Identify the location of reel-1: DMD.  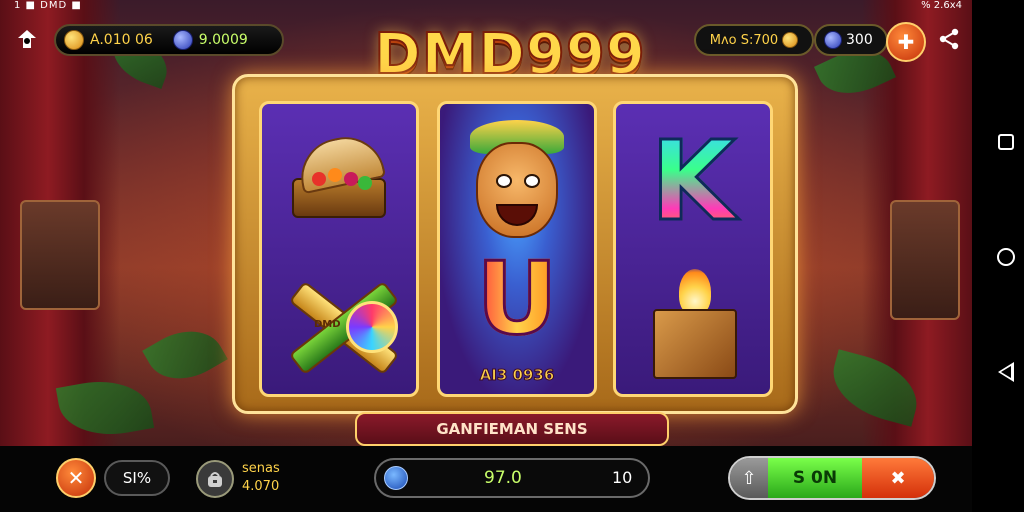
(339, 249).